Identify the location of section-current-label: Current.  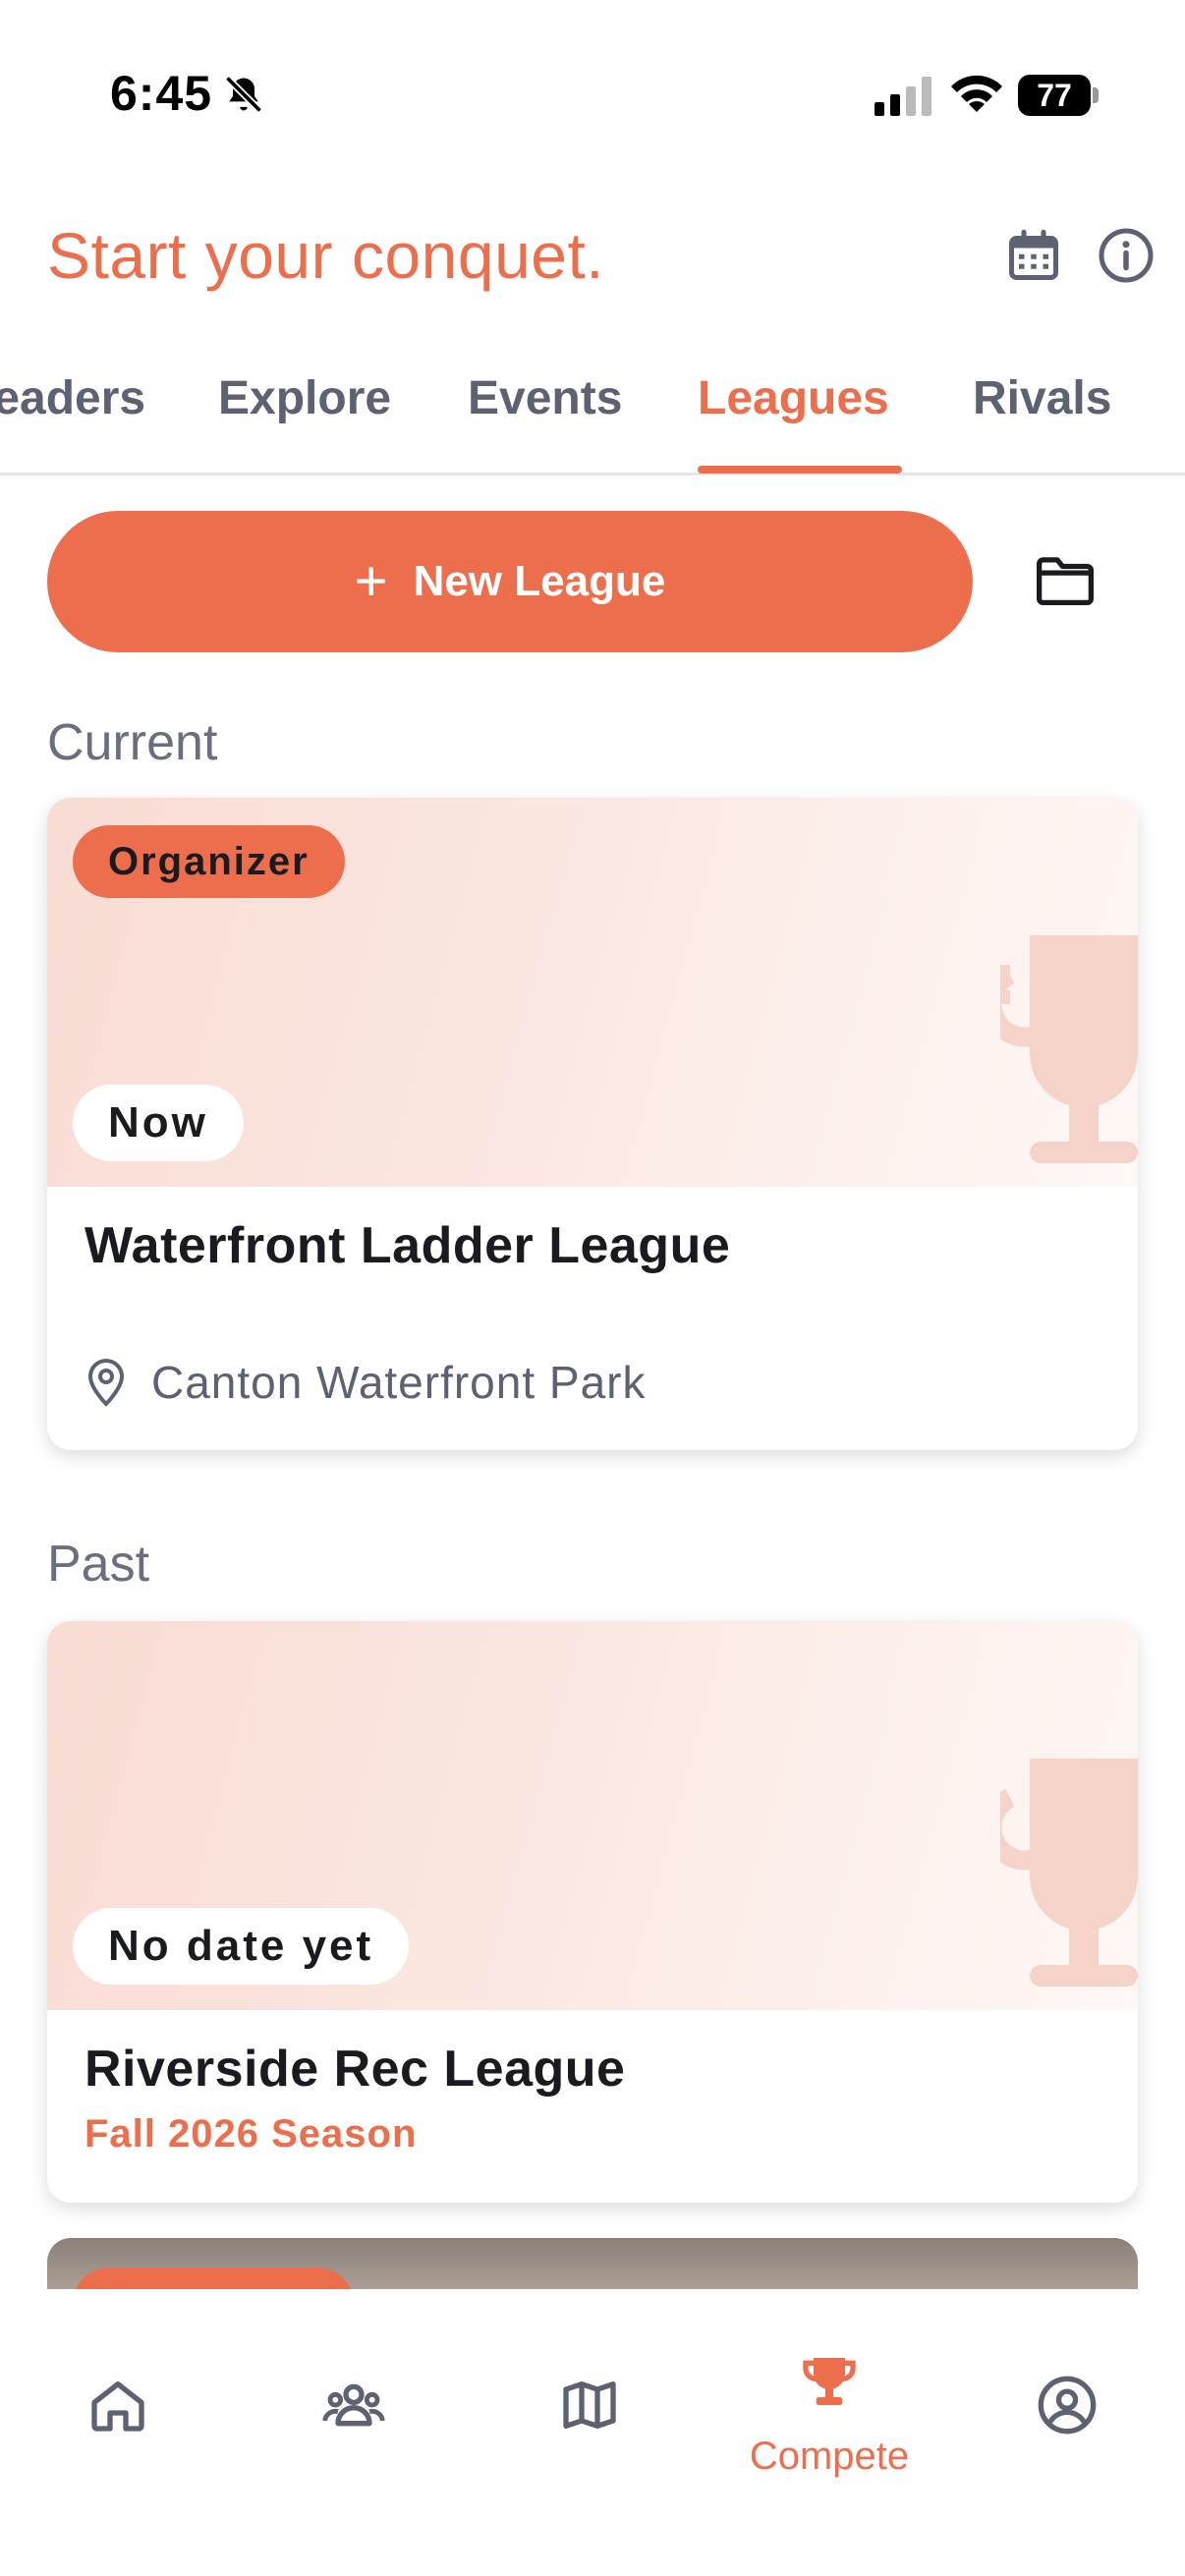
(133, 742).